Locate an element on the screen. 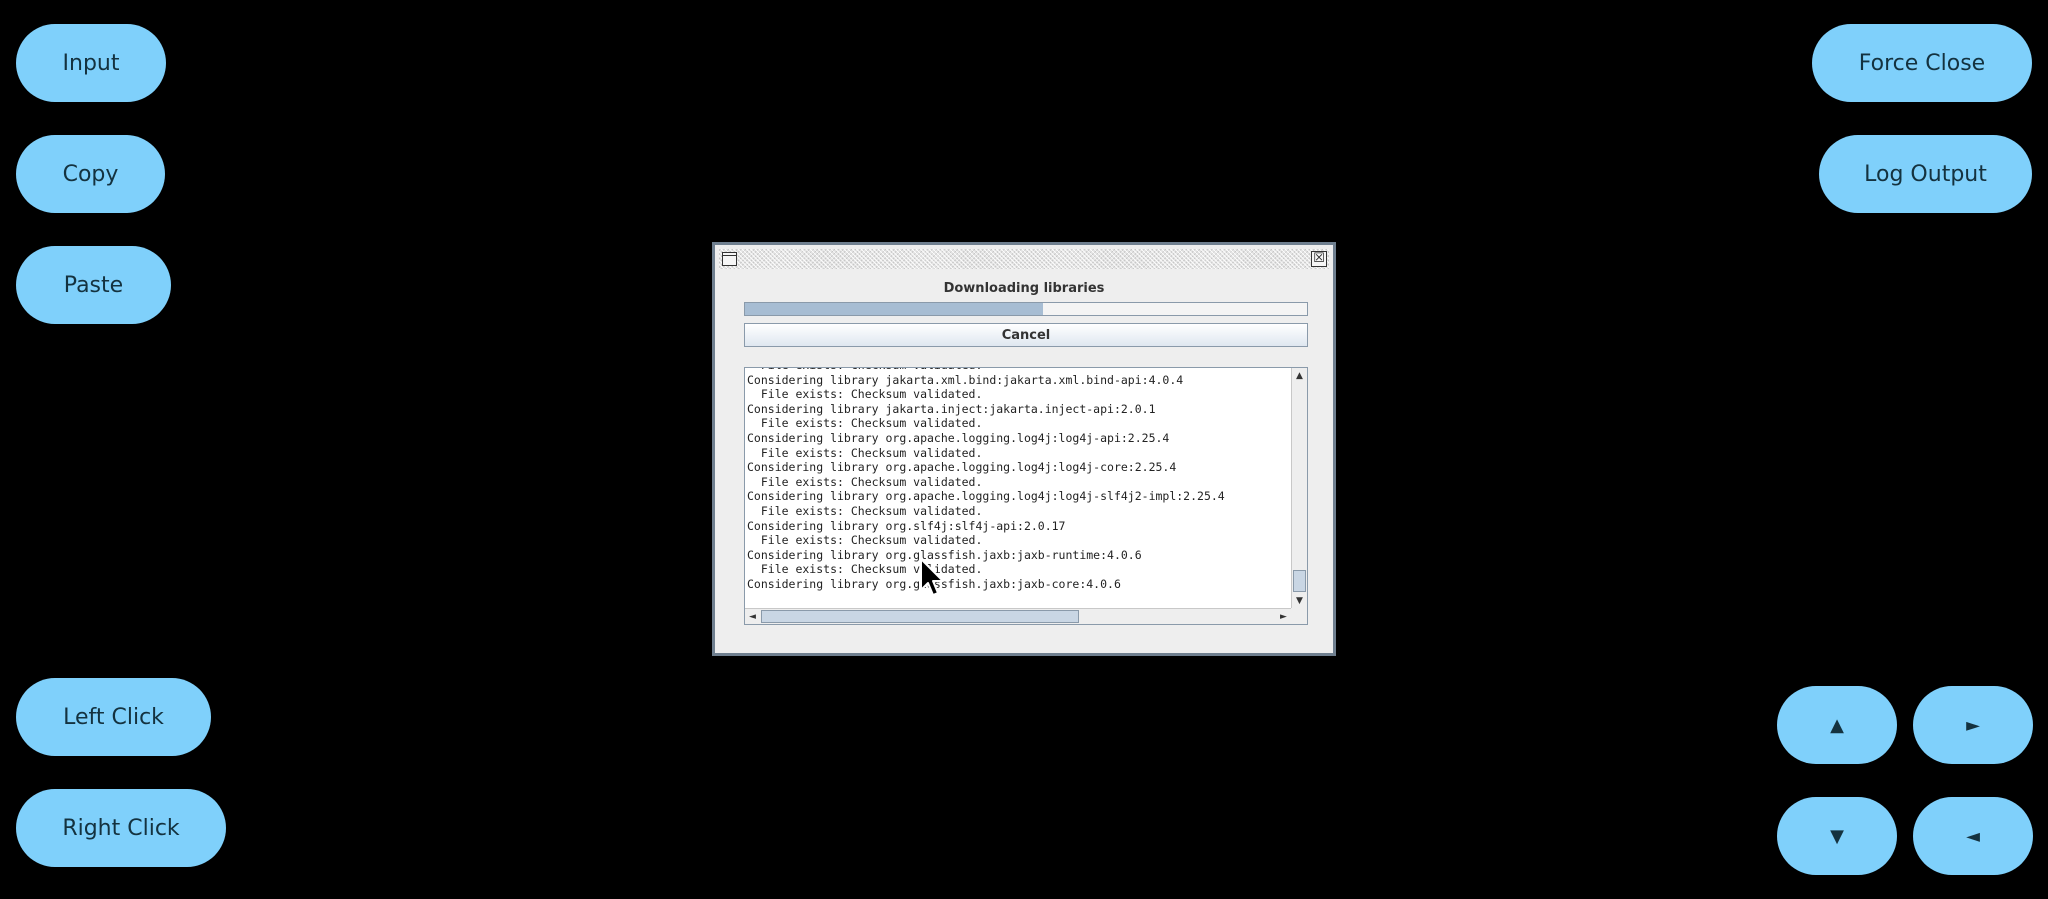 Image resolution: width=2048 pixels, height=899 pixels. vertical-scroll-thumb is located at coordinates (1299, 581).